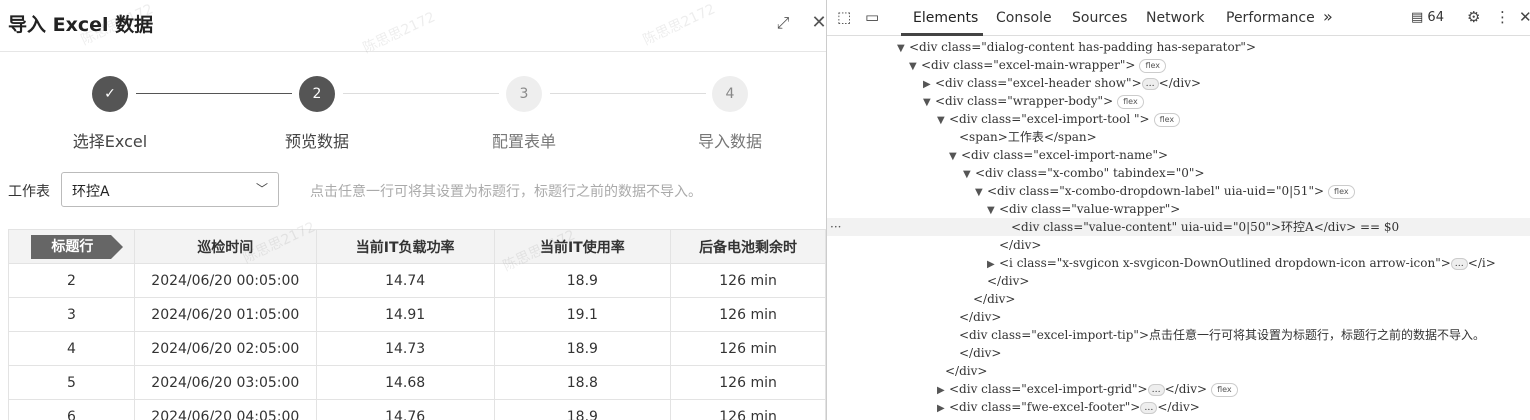 This screenshot has height=420, width=1530. I want to click on table-cell: 2024/06/20 02:05:00, so click(225, 348).